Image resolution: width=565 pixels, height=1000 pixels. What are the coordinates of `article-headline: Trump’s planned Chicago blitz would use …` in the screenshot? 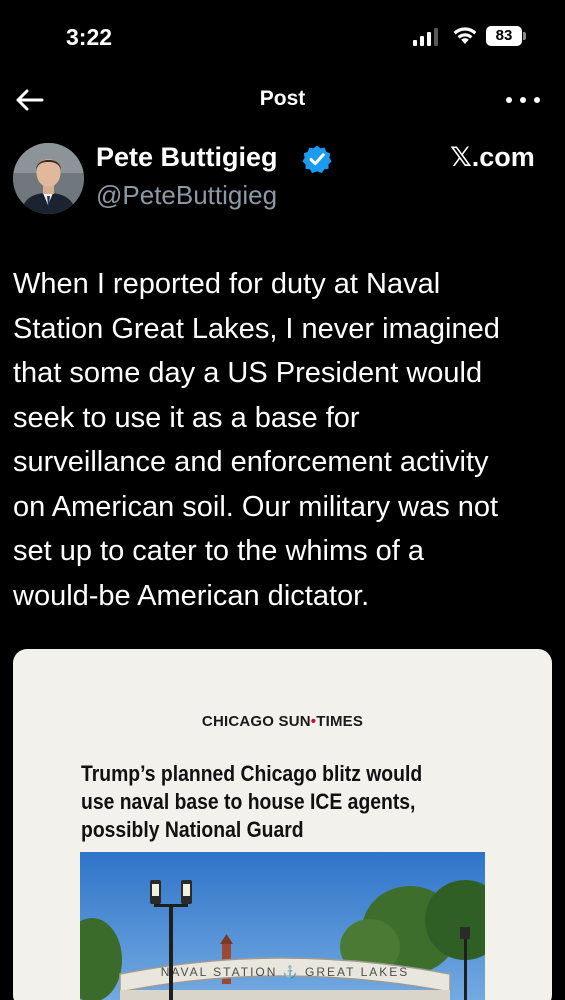 It's located at (283, 802).